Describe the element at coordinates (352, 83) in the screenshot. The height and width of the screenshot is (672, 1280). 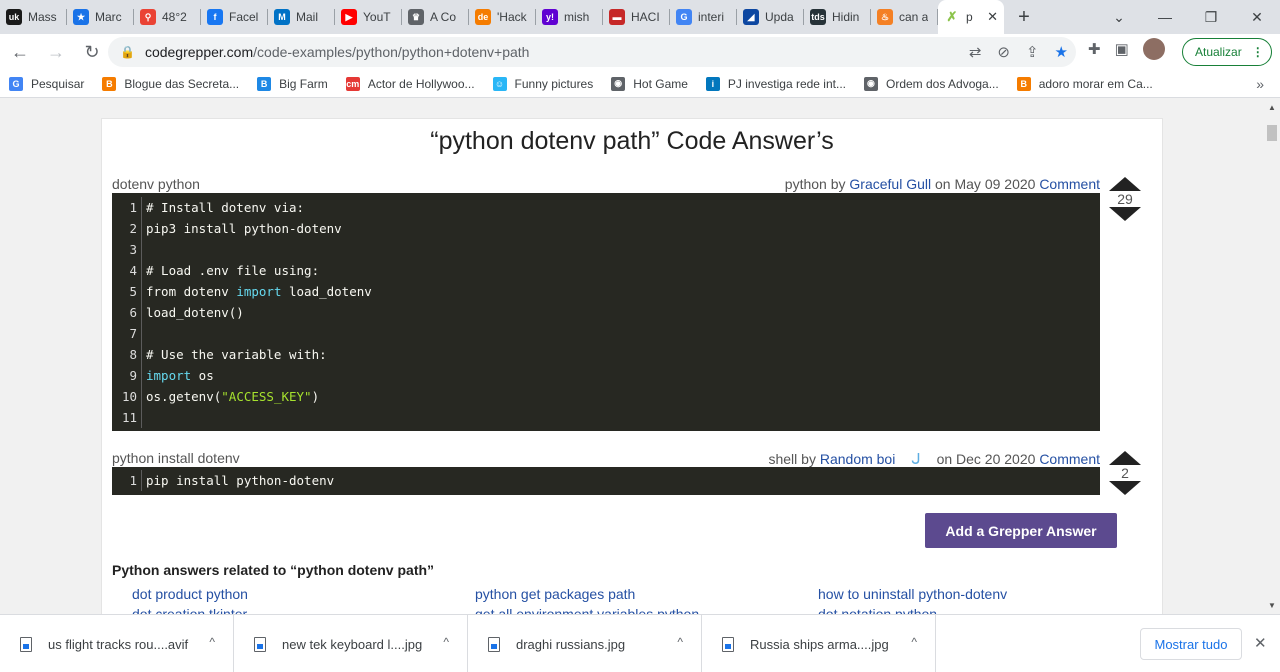
I see `bookmark-icon: cm` at that location.